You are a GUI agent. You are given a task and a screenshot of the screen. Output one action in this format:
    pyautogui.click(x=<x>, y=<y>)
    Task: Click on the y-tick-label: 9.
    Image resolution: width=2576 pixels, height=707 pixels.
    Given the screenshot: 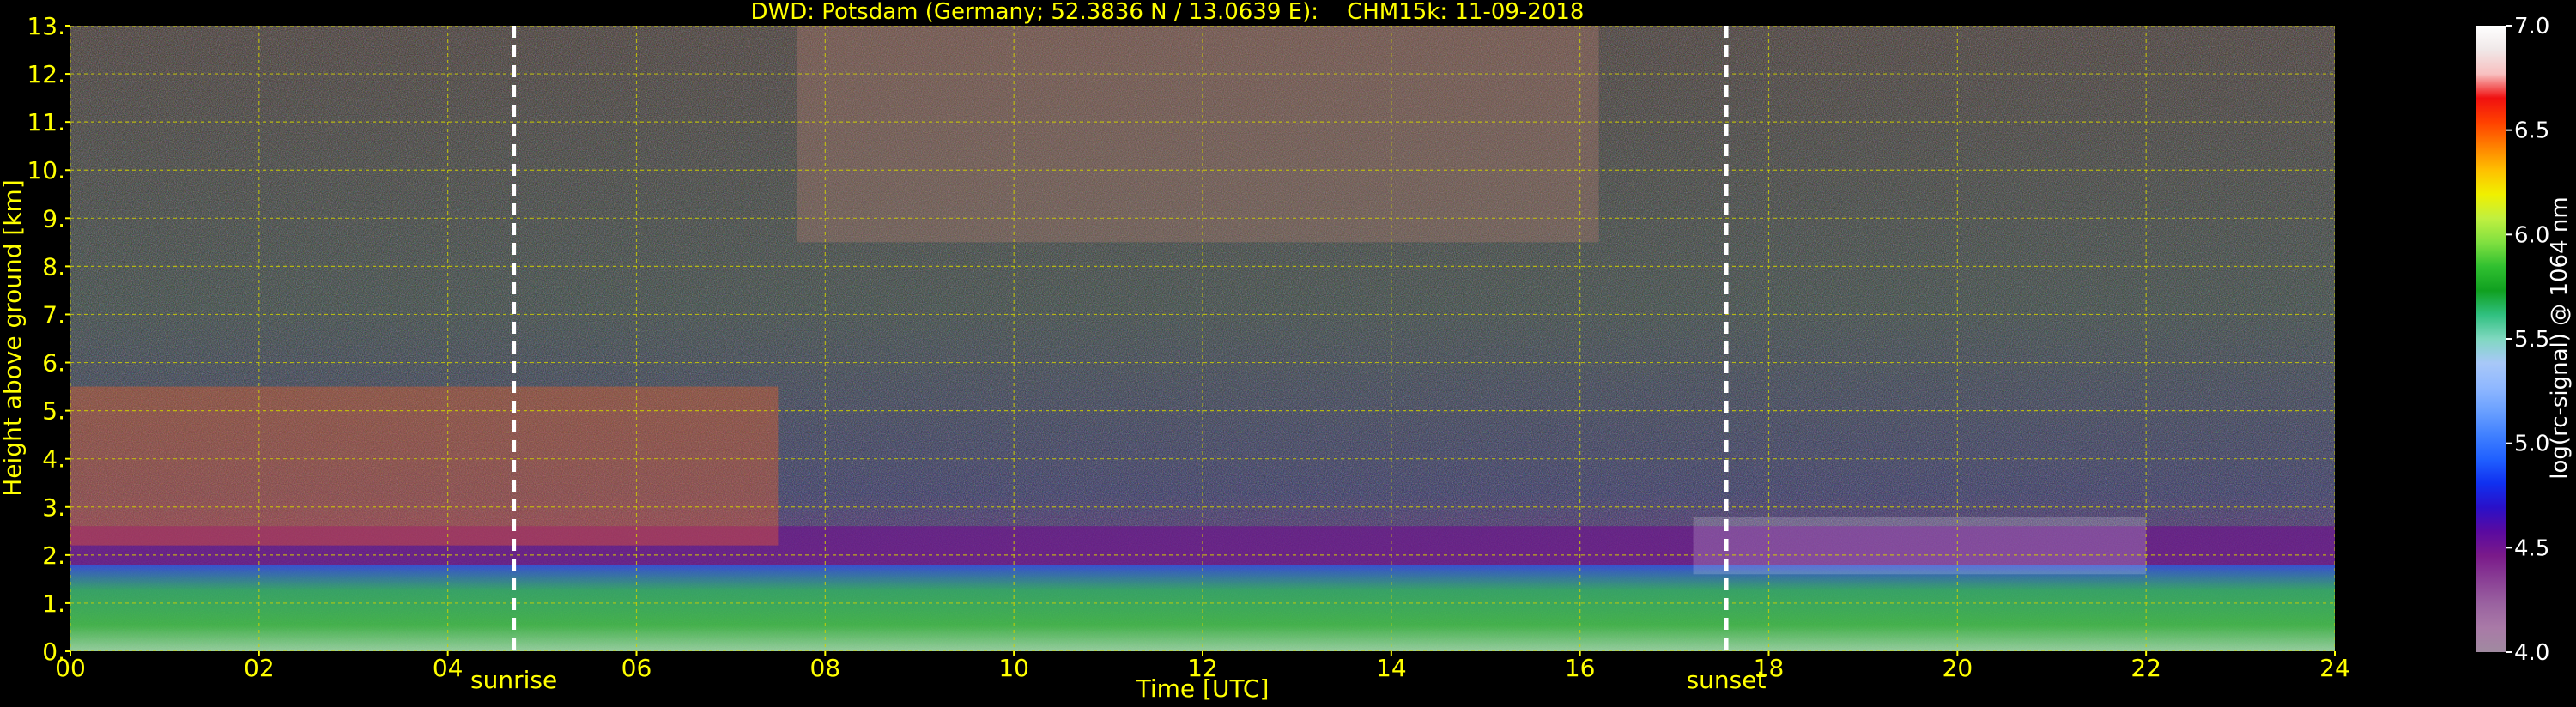 What is the action you would take?
    pyautogui.click(x=53, y=218)
    